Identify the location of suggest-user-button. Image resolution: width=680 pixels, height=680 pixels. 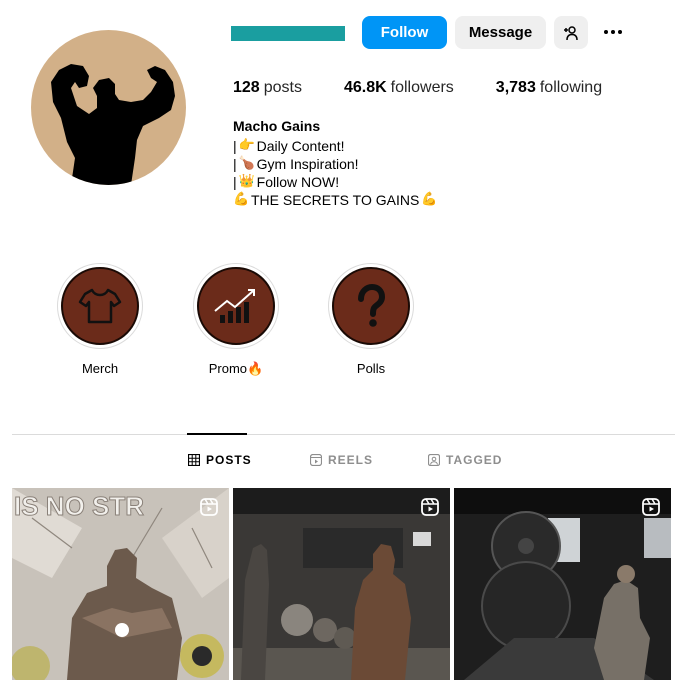
(571, 32).